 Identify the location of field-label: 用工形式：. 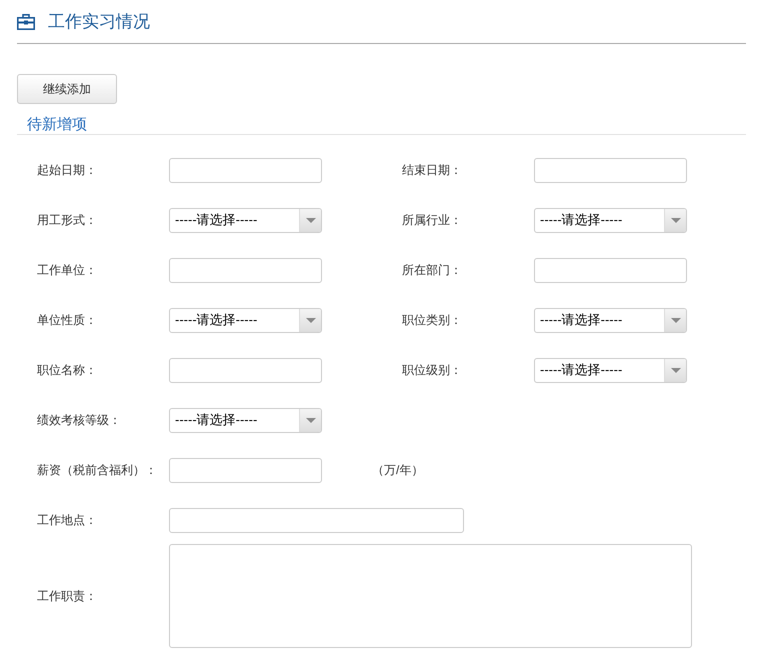
(67, 220).